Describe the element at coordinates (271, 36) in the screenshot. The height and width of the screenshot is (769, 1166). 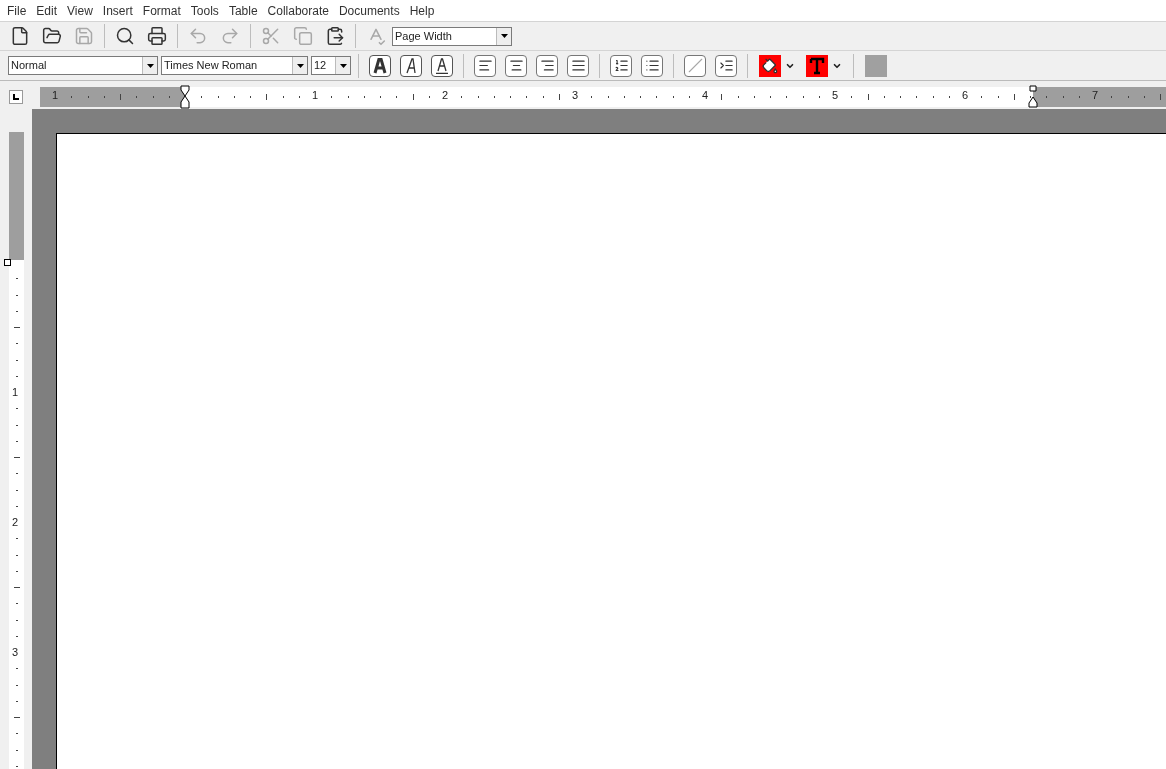
I see `scissors-icon` at that location.